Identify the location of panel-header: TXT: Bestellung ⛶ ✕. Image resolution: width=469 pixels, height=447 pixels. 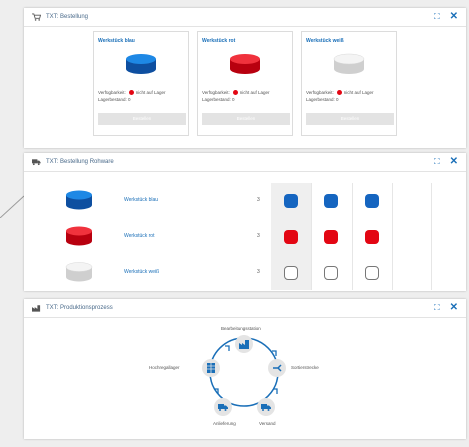
(245, 17).